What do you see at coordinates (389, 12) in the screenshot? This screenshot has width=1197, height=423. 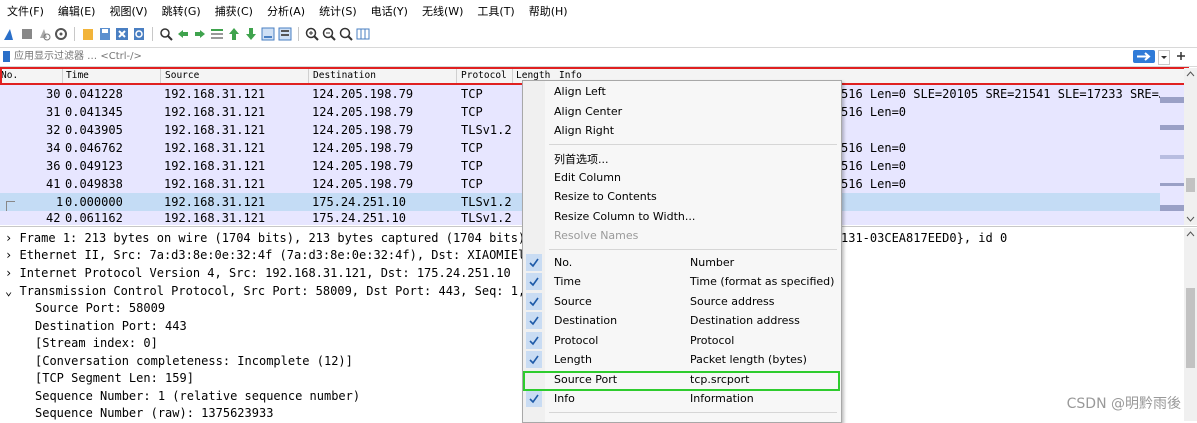 I see `menu-telephony: 电话(Y)` at bounding box center [389, 12].